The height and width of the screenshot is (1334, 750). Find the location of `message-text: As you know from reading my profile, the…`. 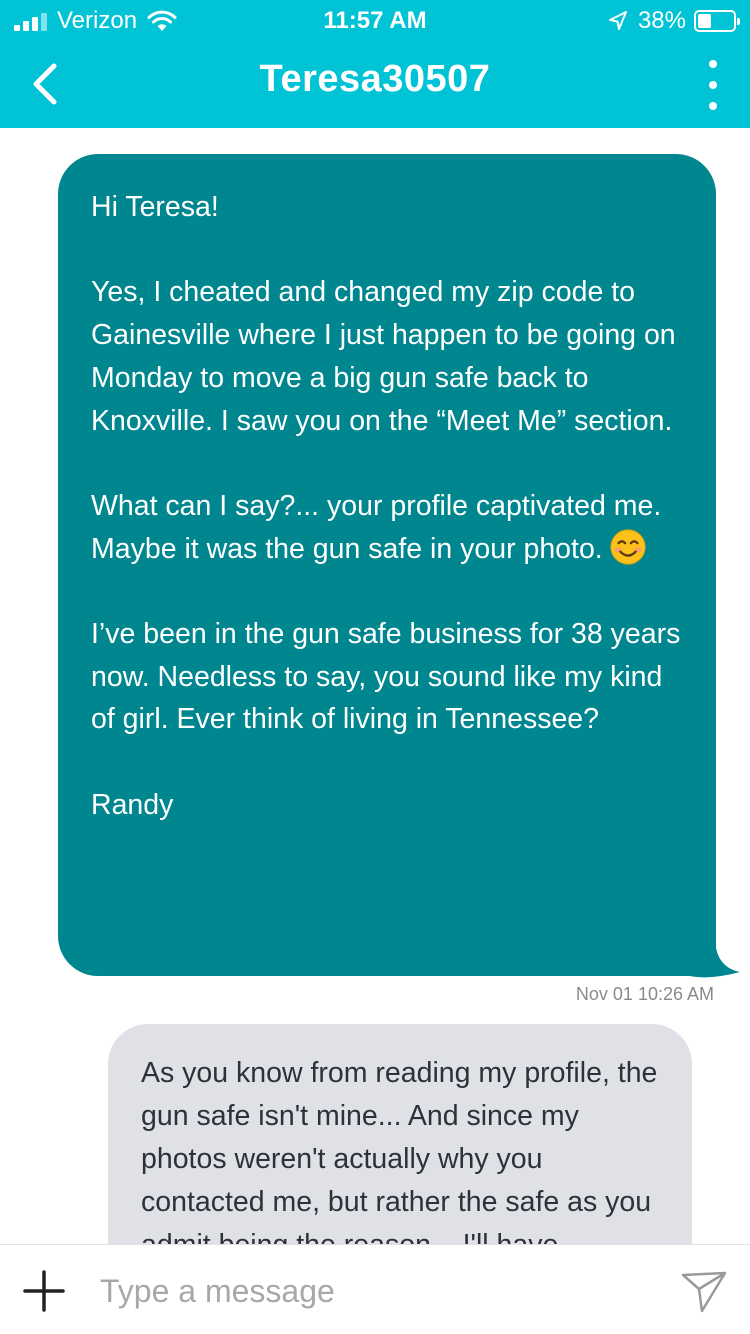

message-text: As you know from reading my profile, the… is located at coordinates (399, 1150).